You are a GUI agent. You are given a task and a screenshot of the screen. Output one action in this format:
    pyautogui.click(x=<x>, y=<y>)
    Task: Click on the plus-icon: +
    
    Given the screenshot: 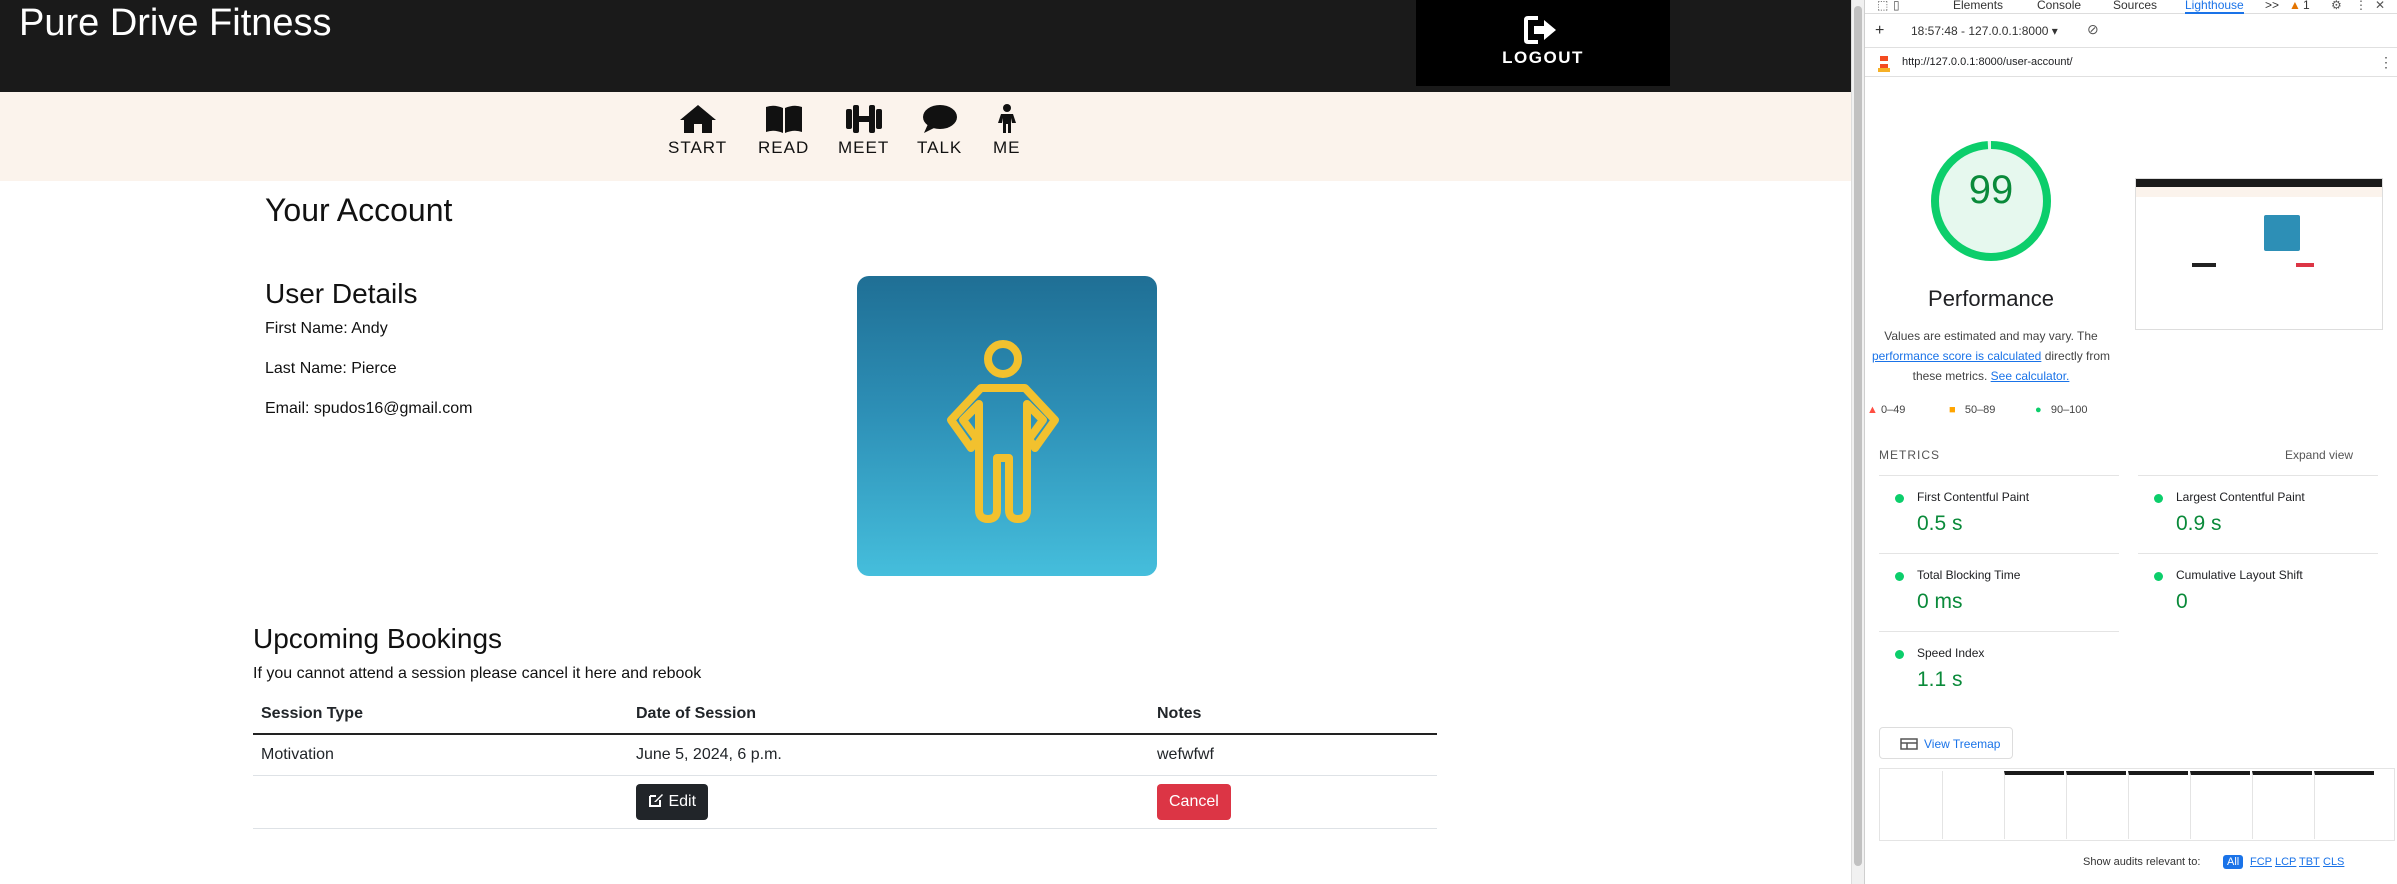 What is the action you would take?
    pyautogui.click(x=1879, y=31)
    